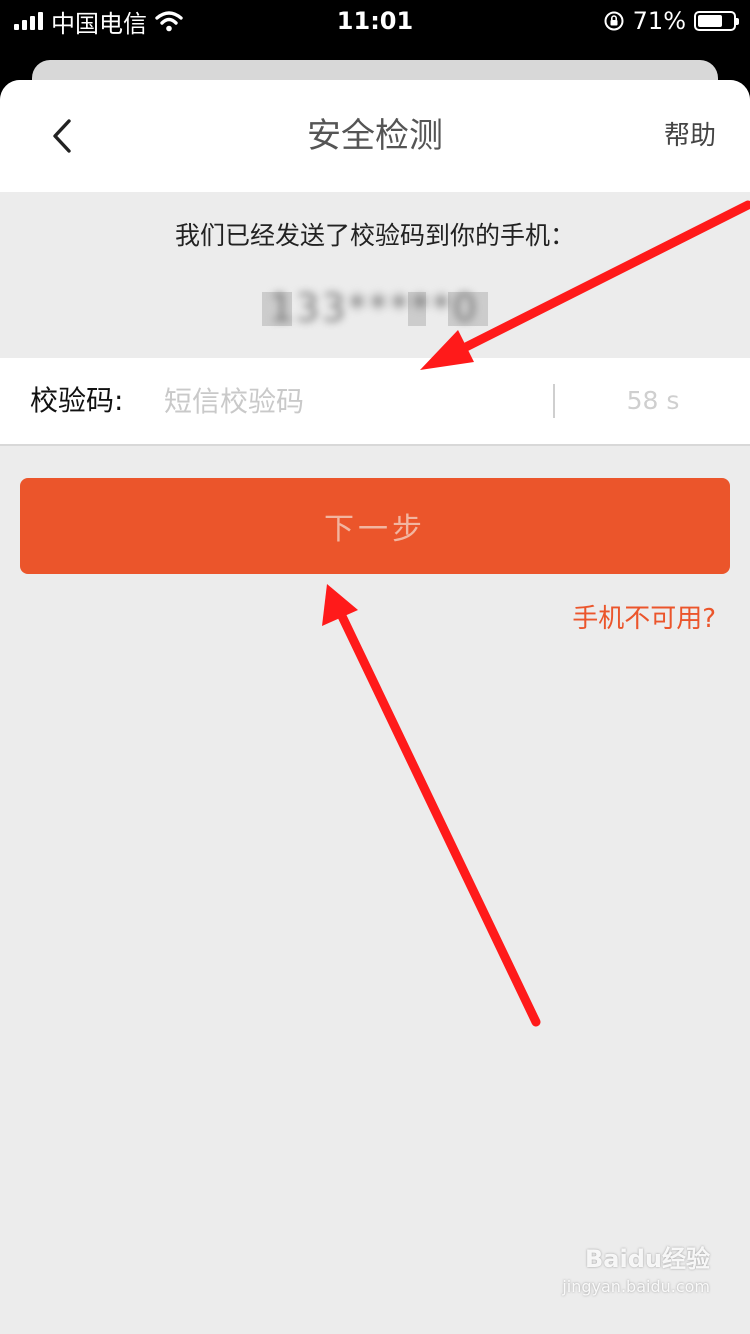 Image resolution: width=750 pixels, height=1334 pixels. I want to click on watermark-url: jingyan.baidu.com, so click(636, 1286).